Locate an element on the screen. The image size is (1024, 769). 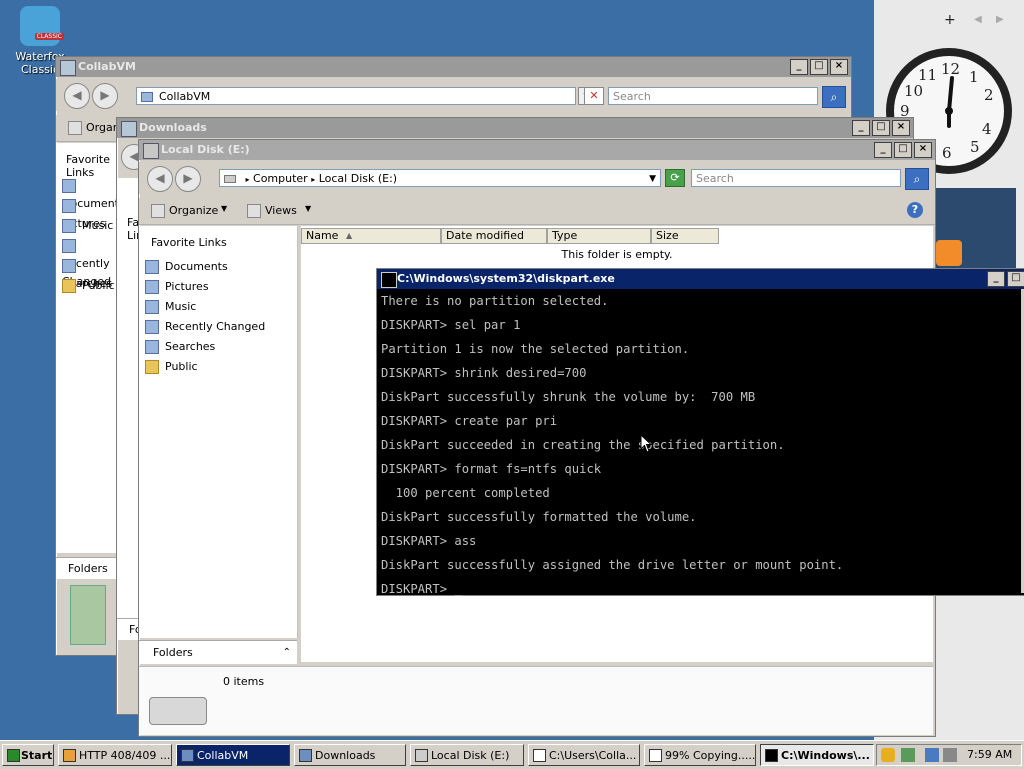
music-icon is located at coordinates (69, 226).